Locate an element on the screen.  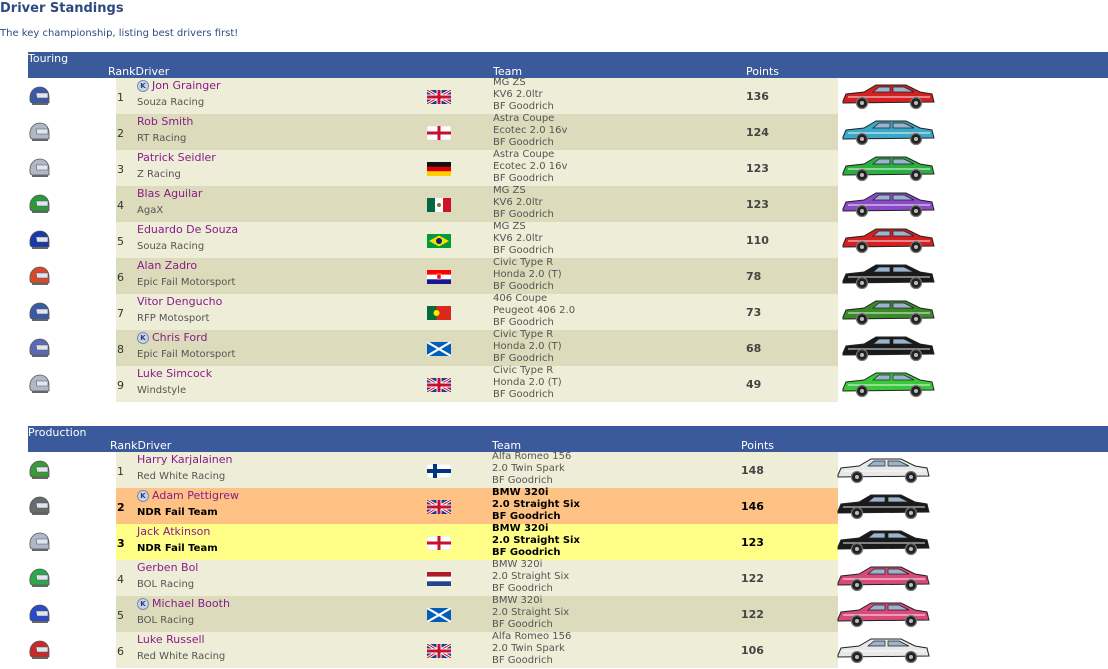
driver-name: Blas Aguilar is located at coordinates (170, 193).